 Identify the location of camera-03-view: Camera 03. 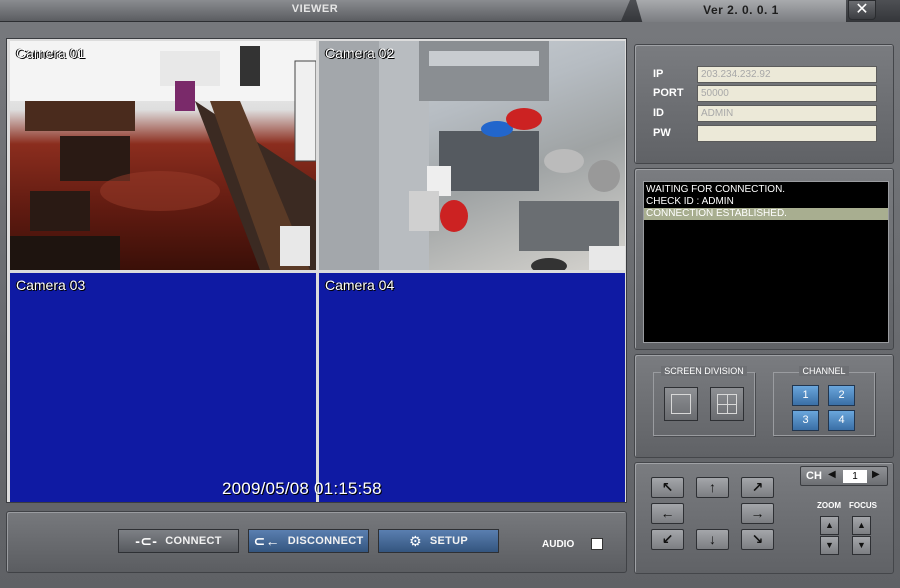
(163, 387).